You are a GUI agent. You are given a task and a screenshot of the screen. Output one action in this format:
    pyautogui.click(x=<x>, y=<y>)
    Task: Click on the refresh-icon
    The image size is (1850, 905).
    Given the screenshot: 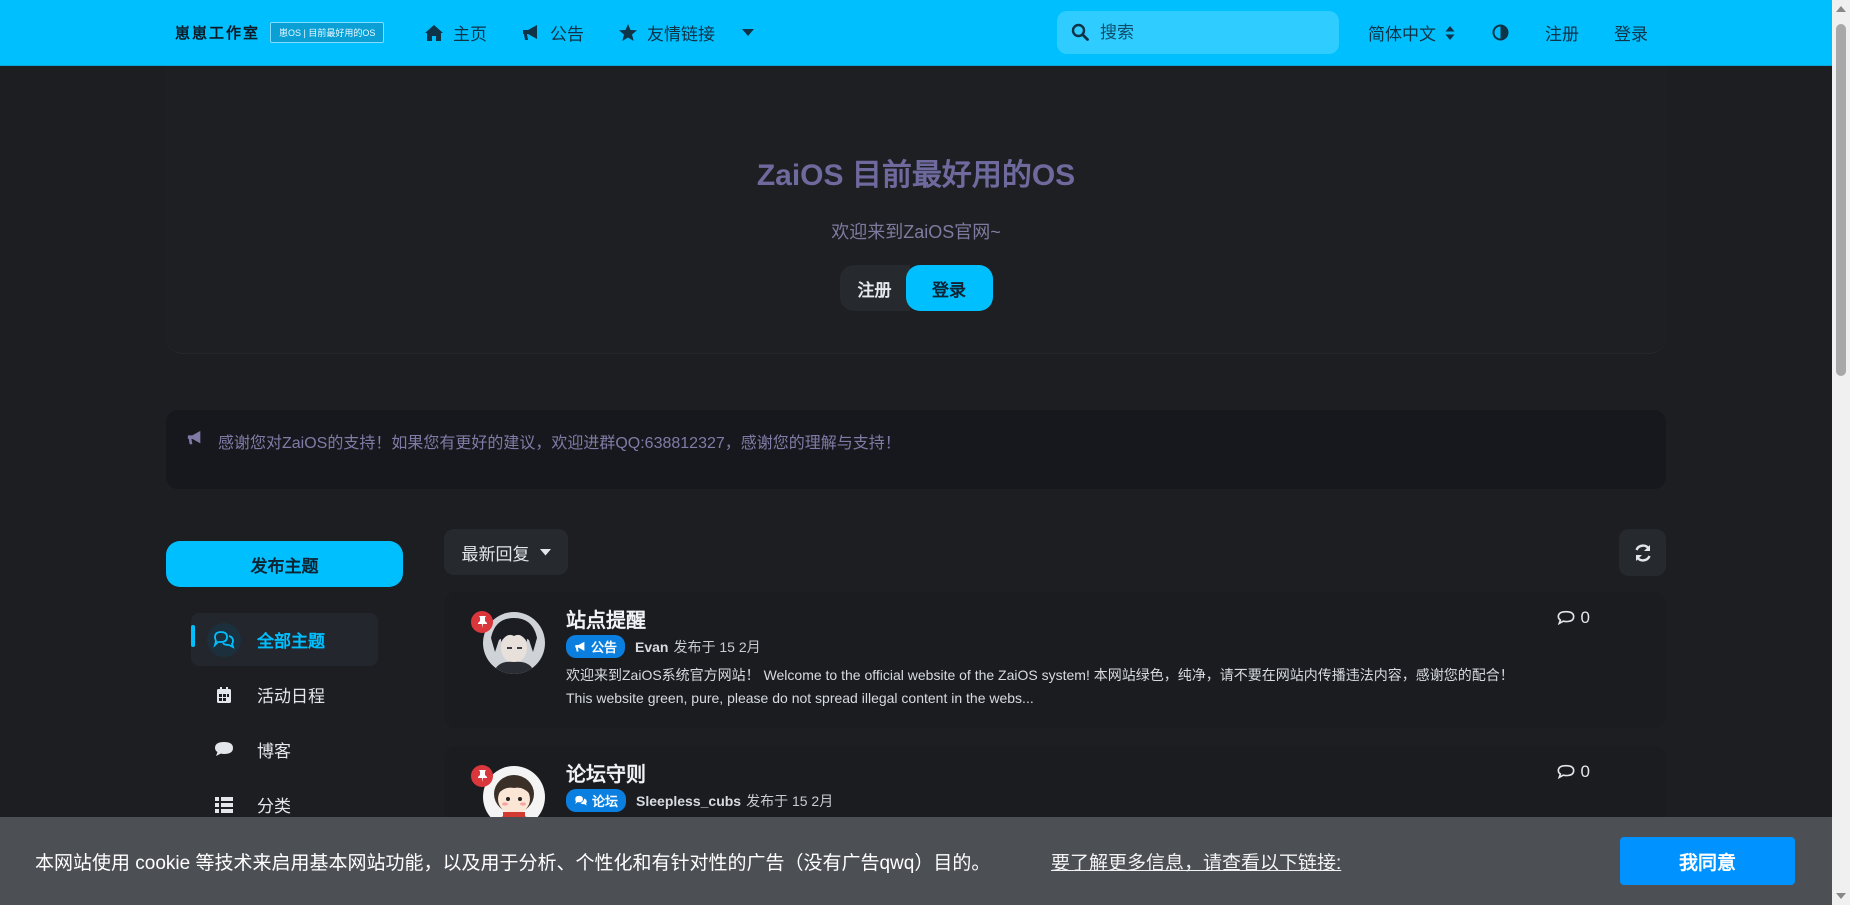 What is the action you would take?
    pyautogui.click(x=1642, y=552)
    